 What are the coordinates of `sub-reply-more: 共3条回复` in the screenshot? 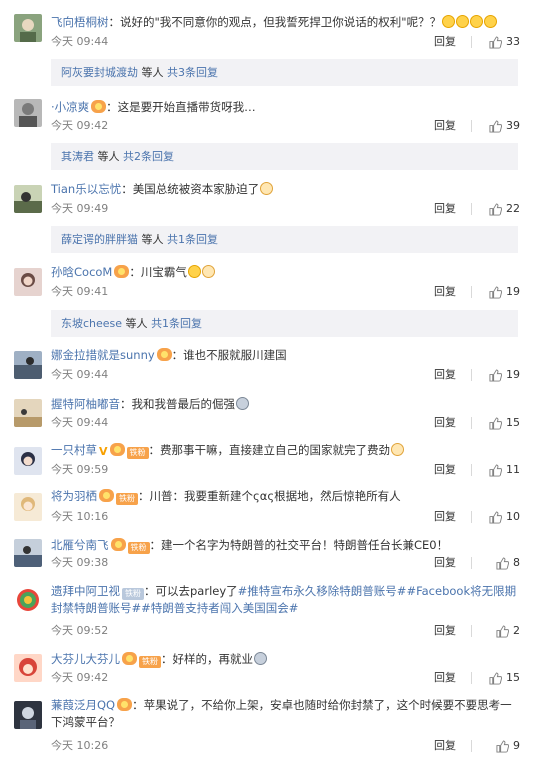 It's located at (192, 72).